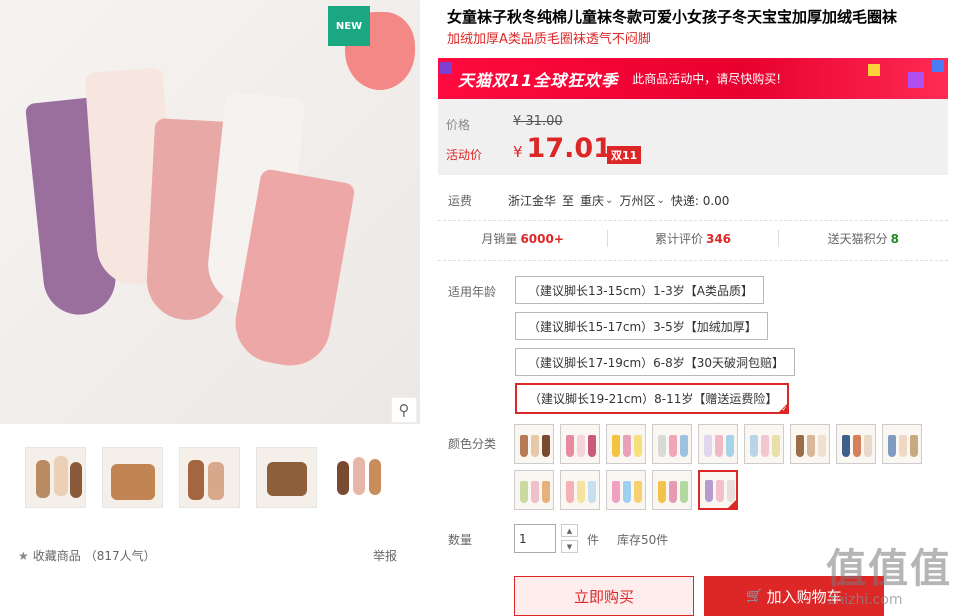  Describe the element at coordinates (618, 200) in the screenshot. I see `shipping-info: 浙江金华 至 重庆 ⌄ 万州区 ⌄ 快递: 0.00` at that location.